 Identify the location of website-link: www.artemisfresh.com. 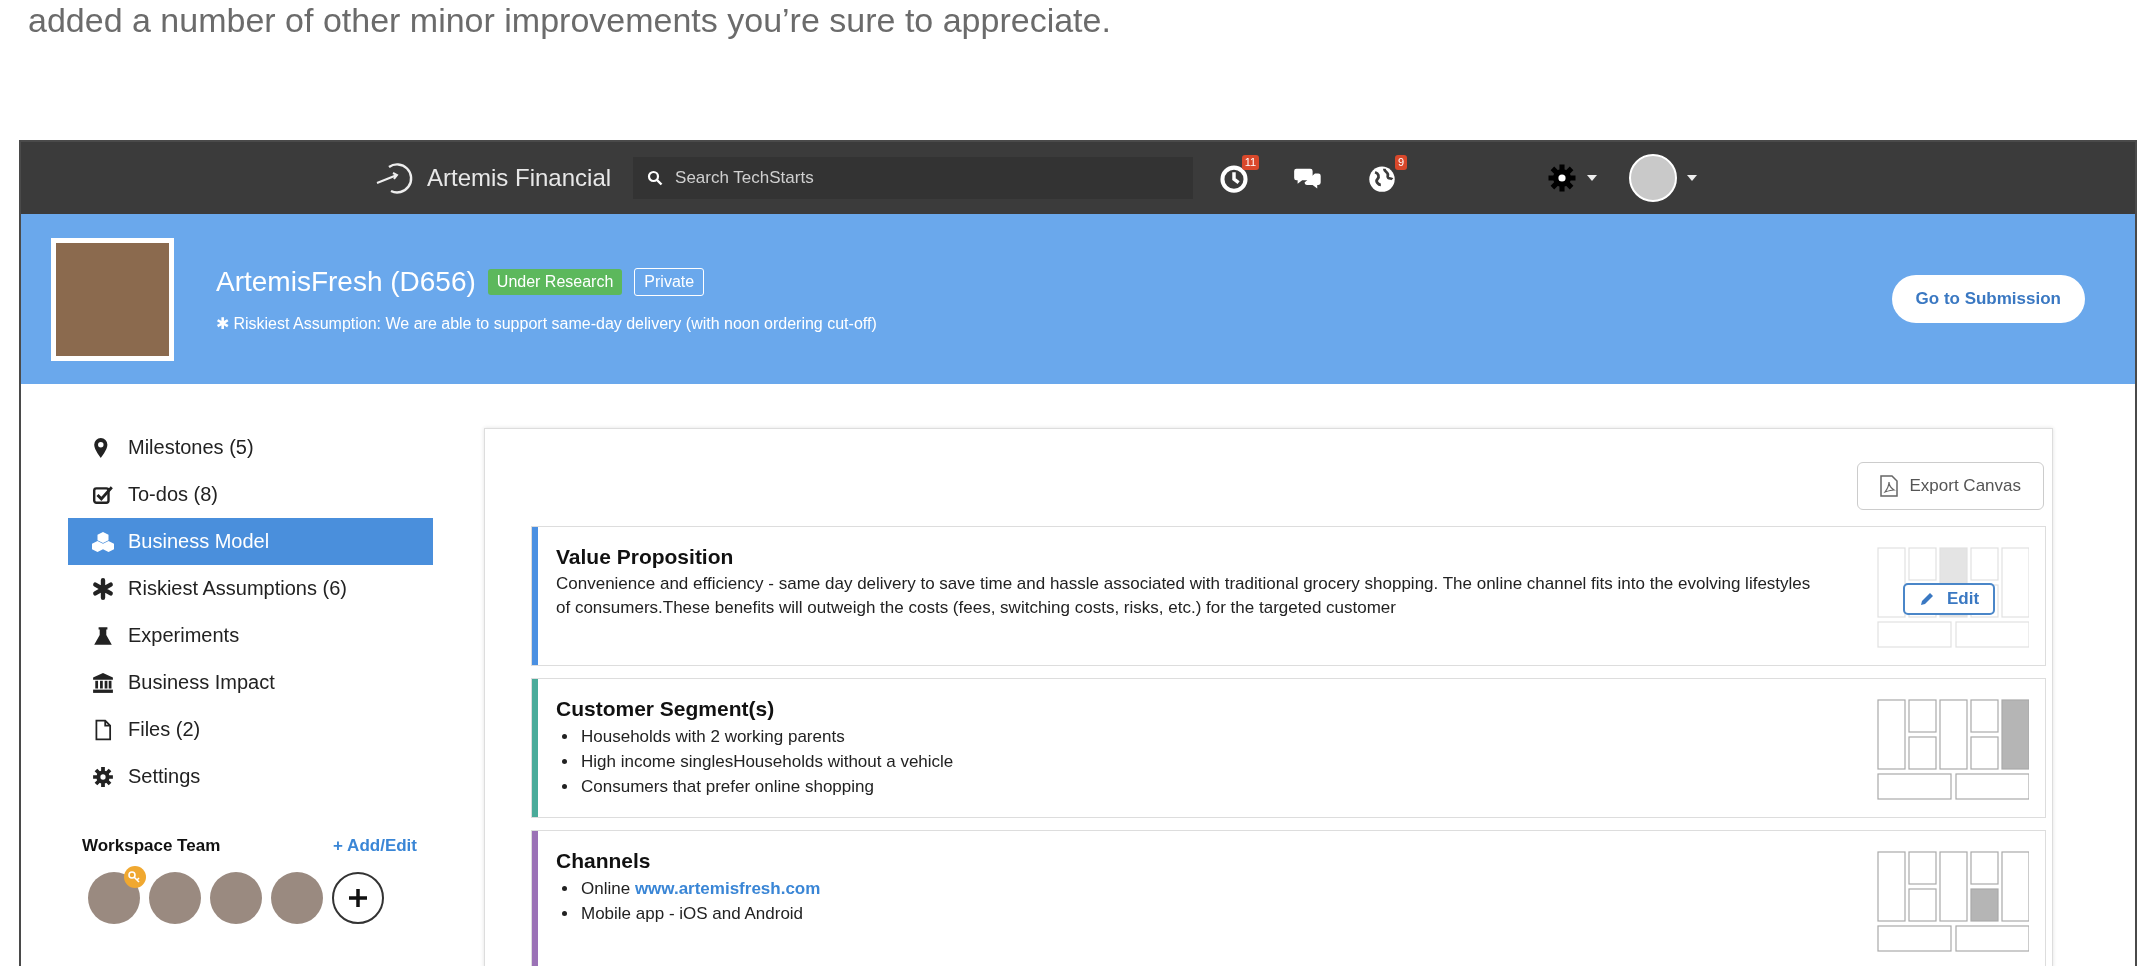
(727, 888).